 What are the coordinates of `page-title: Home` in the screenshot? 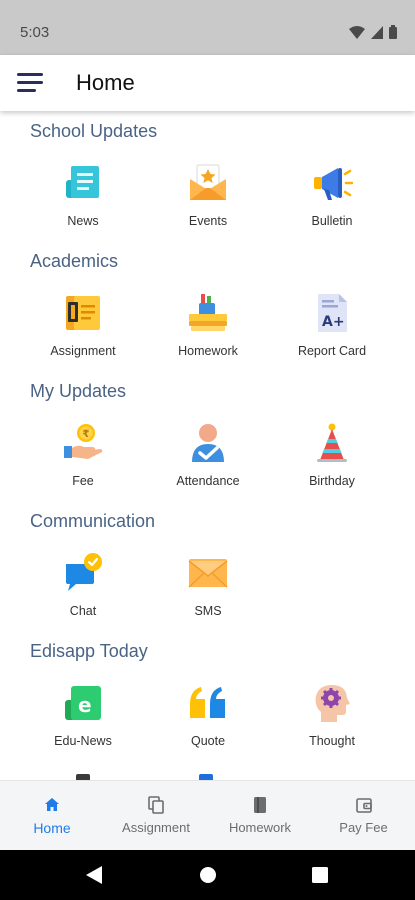 It's located at (105, 82).